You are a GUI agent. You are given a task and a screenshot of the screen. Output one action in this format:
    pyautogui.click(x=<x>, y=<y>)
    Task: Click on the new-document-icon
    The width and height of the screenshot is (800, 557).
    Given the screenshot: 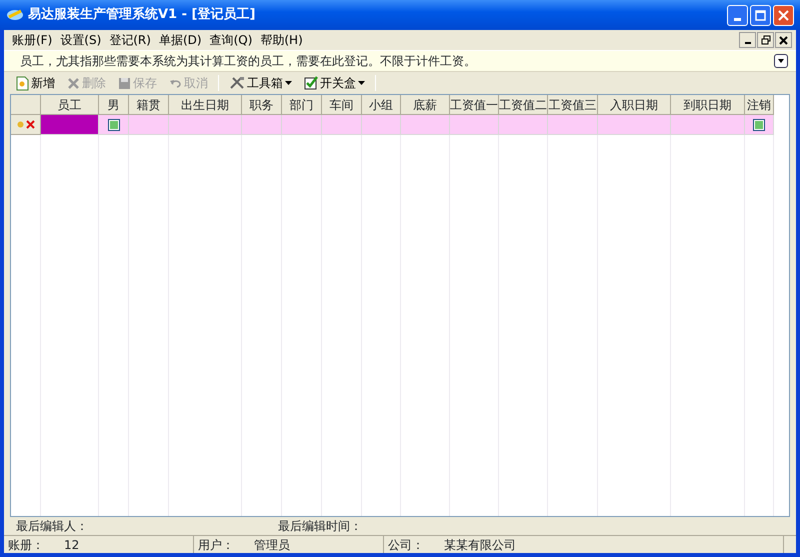 What is the action you would take?
    pyautogui.click(x=22, y=83)
    